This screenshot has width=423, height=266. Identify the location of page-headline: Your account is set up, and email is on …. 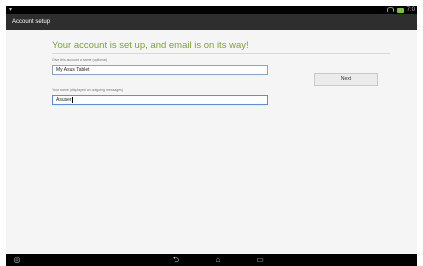
(150, 45).